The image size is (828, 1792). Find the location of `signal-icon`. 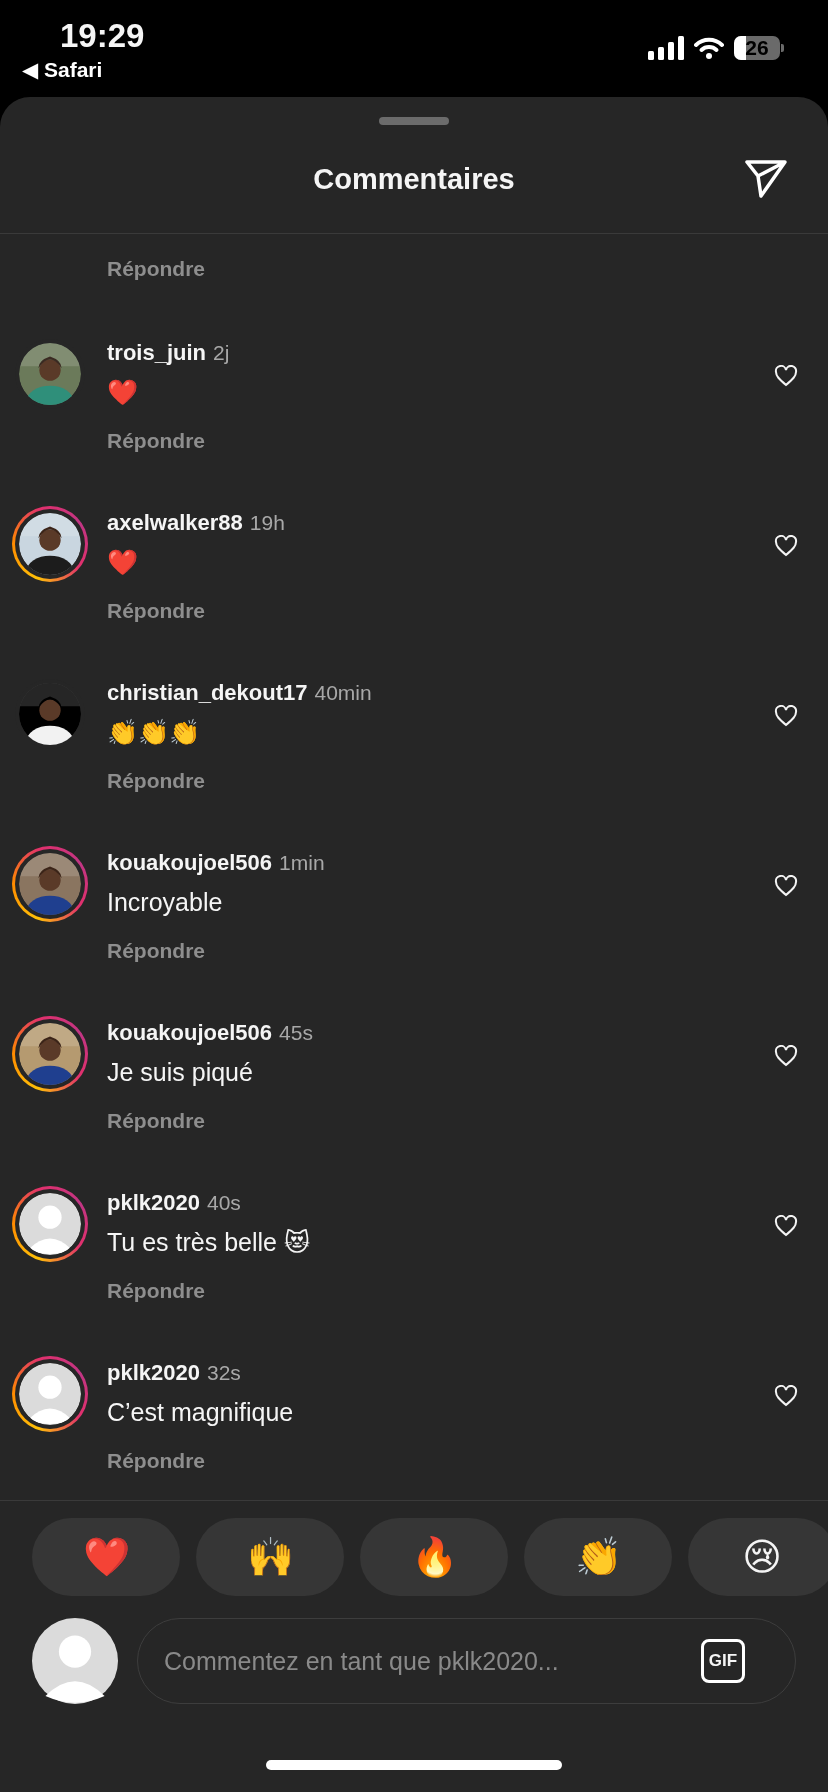

signal-icon is located at coordinates (666, 48).